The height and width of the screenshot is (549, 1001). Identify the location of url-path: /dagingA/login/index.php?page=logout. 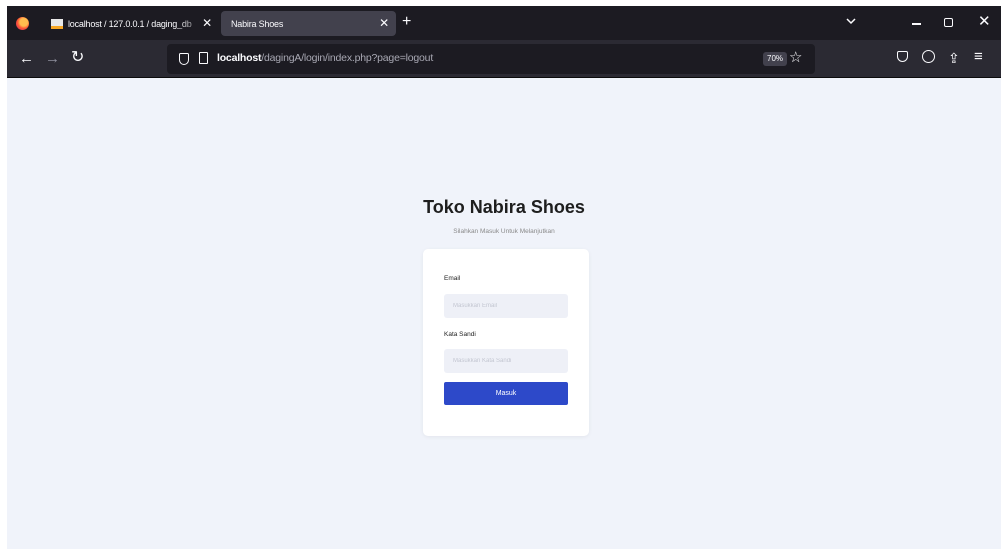
(347, 58).